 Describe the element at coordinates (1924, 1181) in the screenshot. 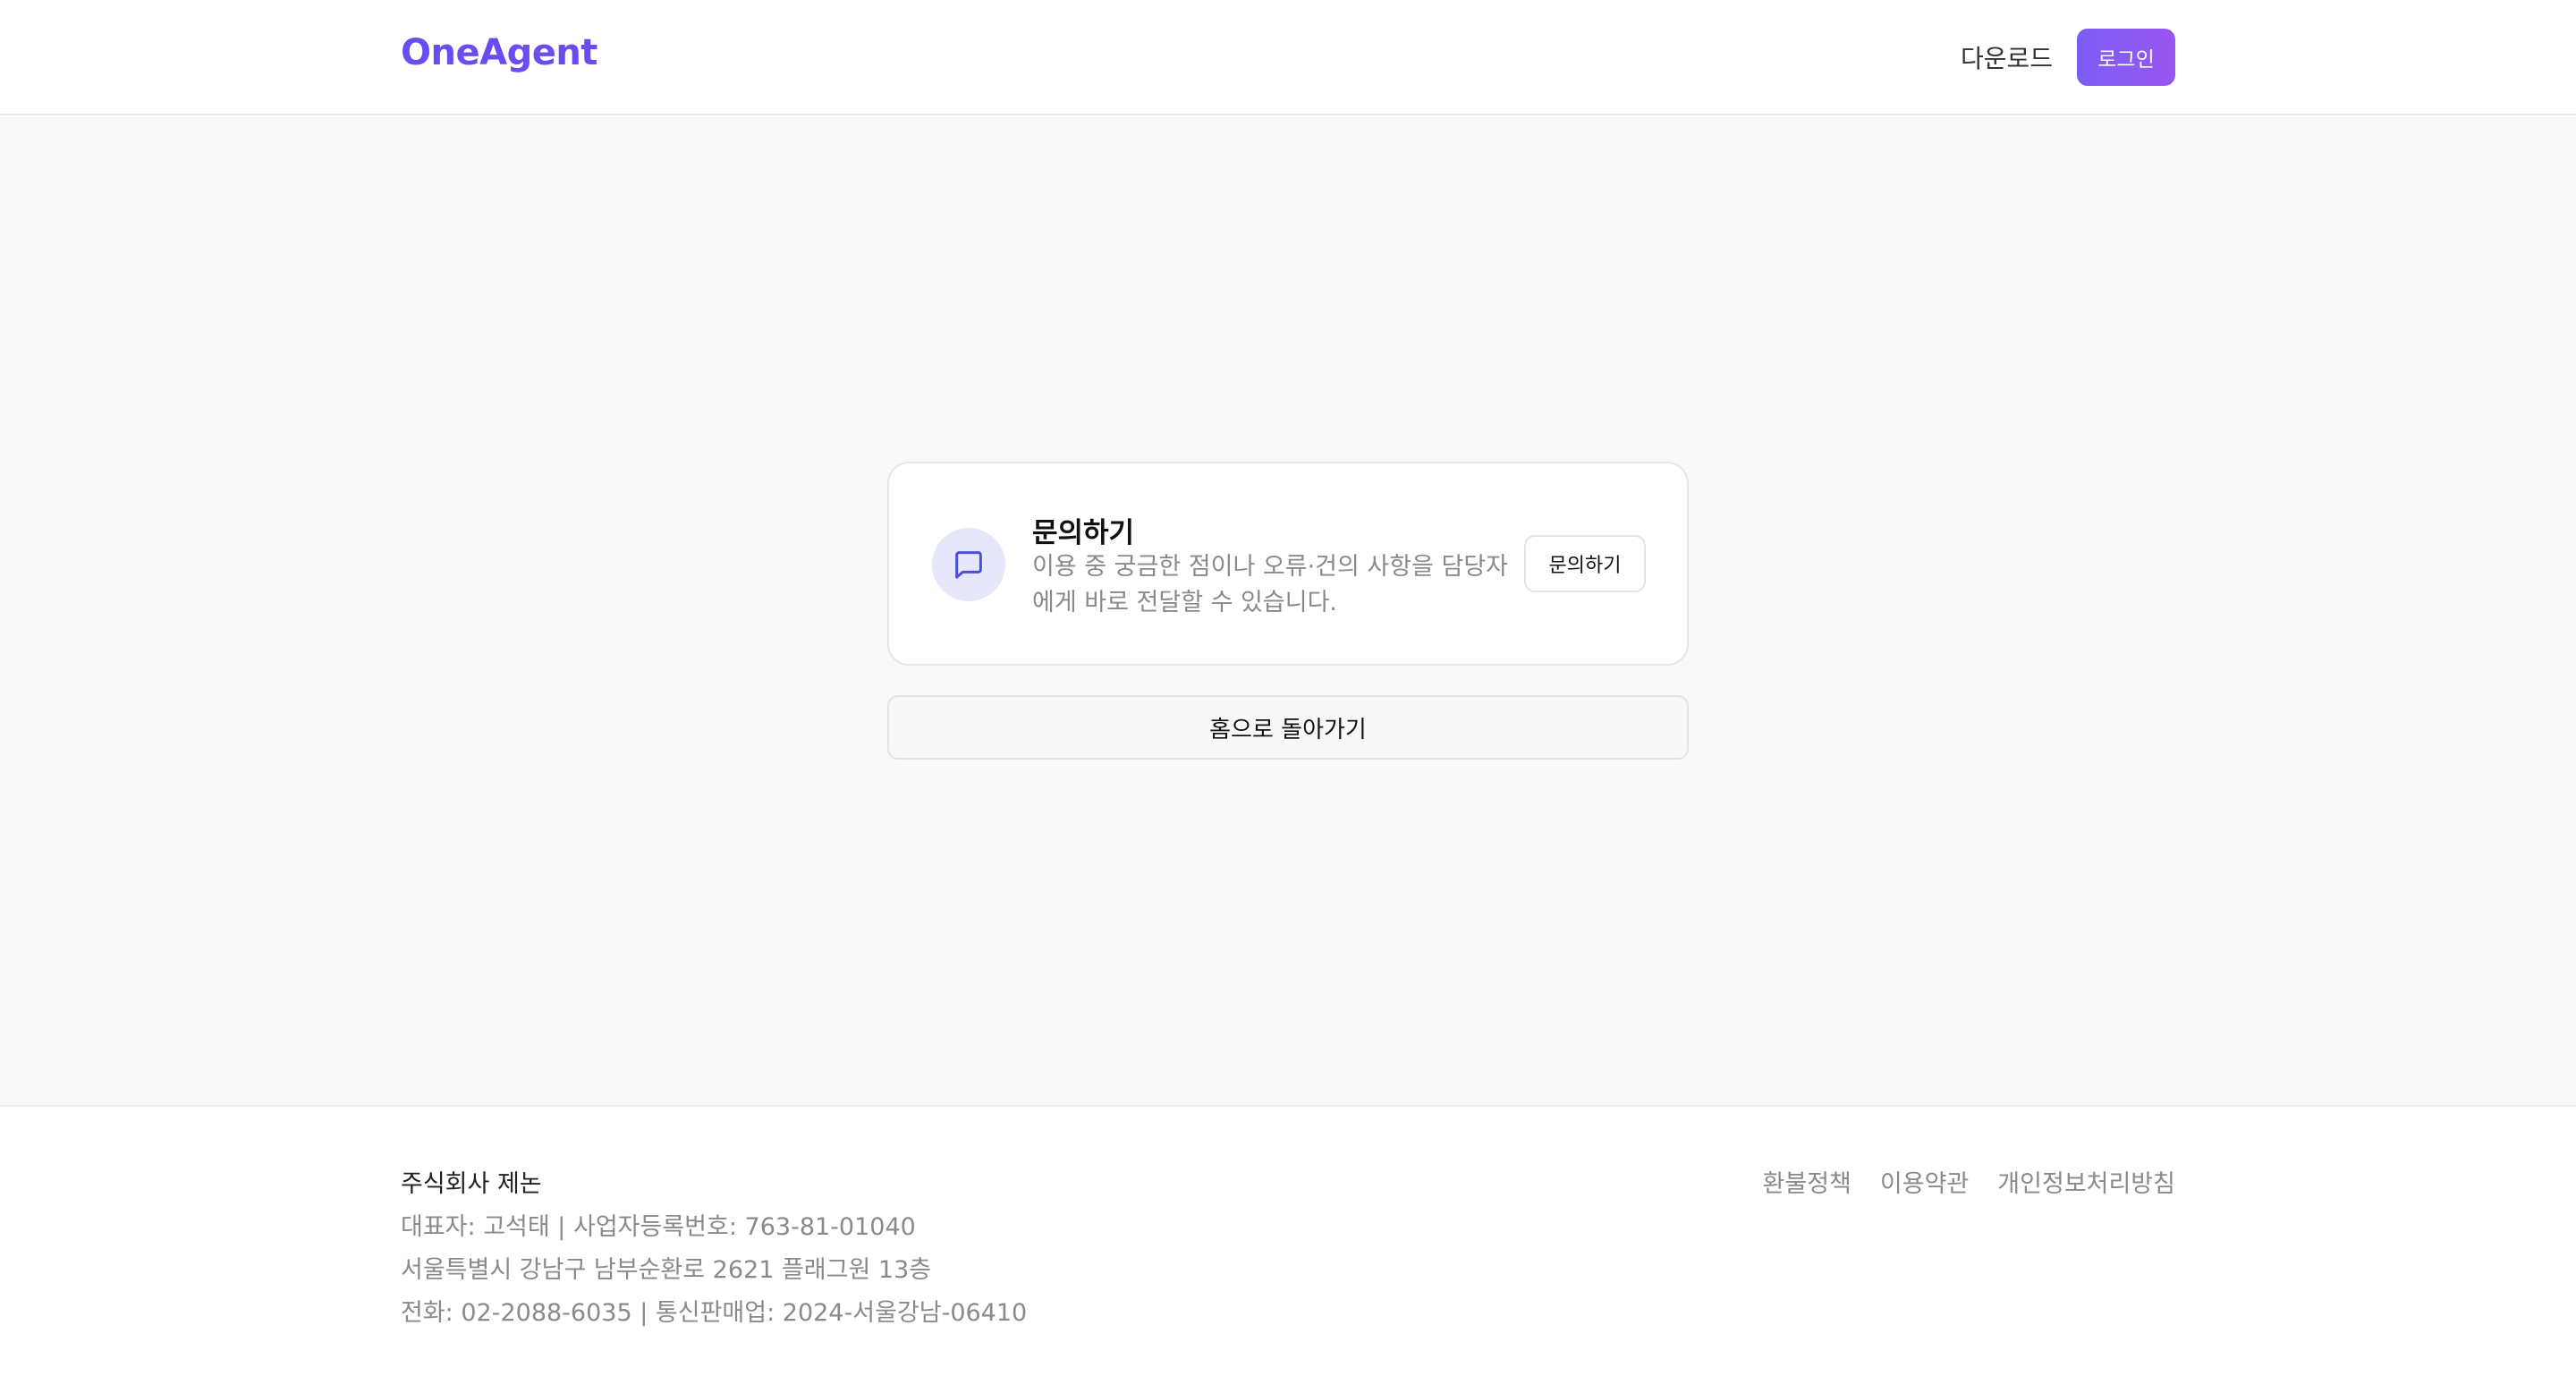

I see `terms-link: 이용약관` at that location.